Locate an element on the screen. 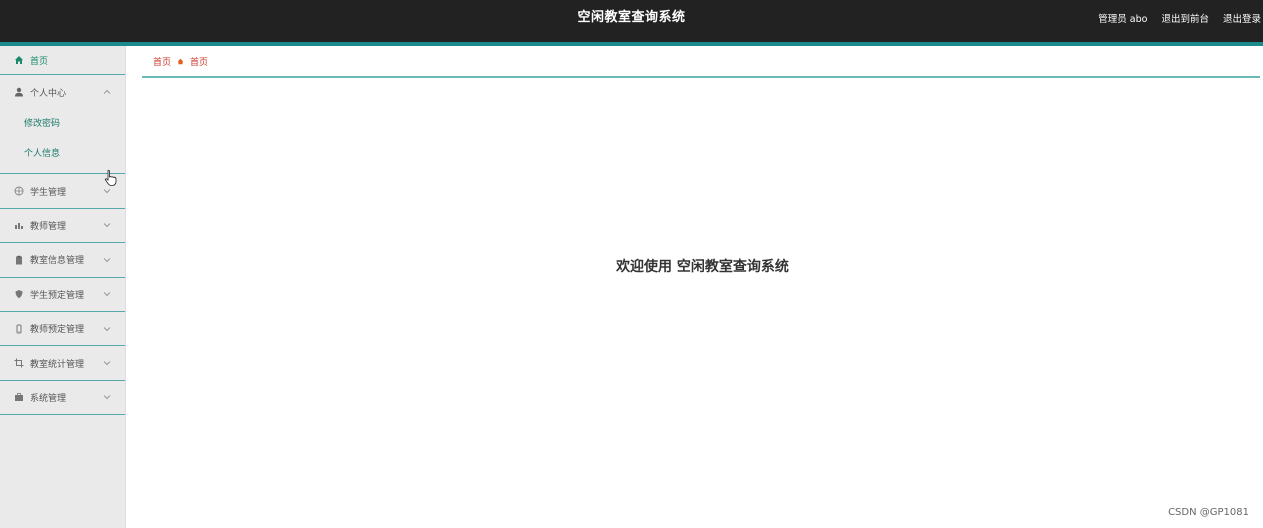 Image resolution: width=1263 pixels, height=528 pixels. clipboard-icon is located at coordinates (19, 260).